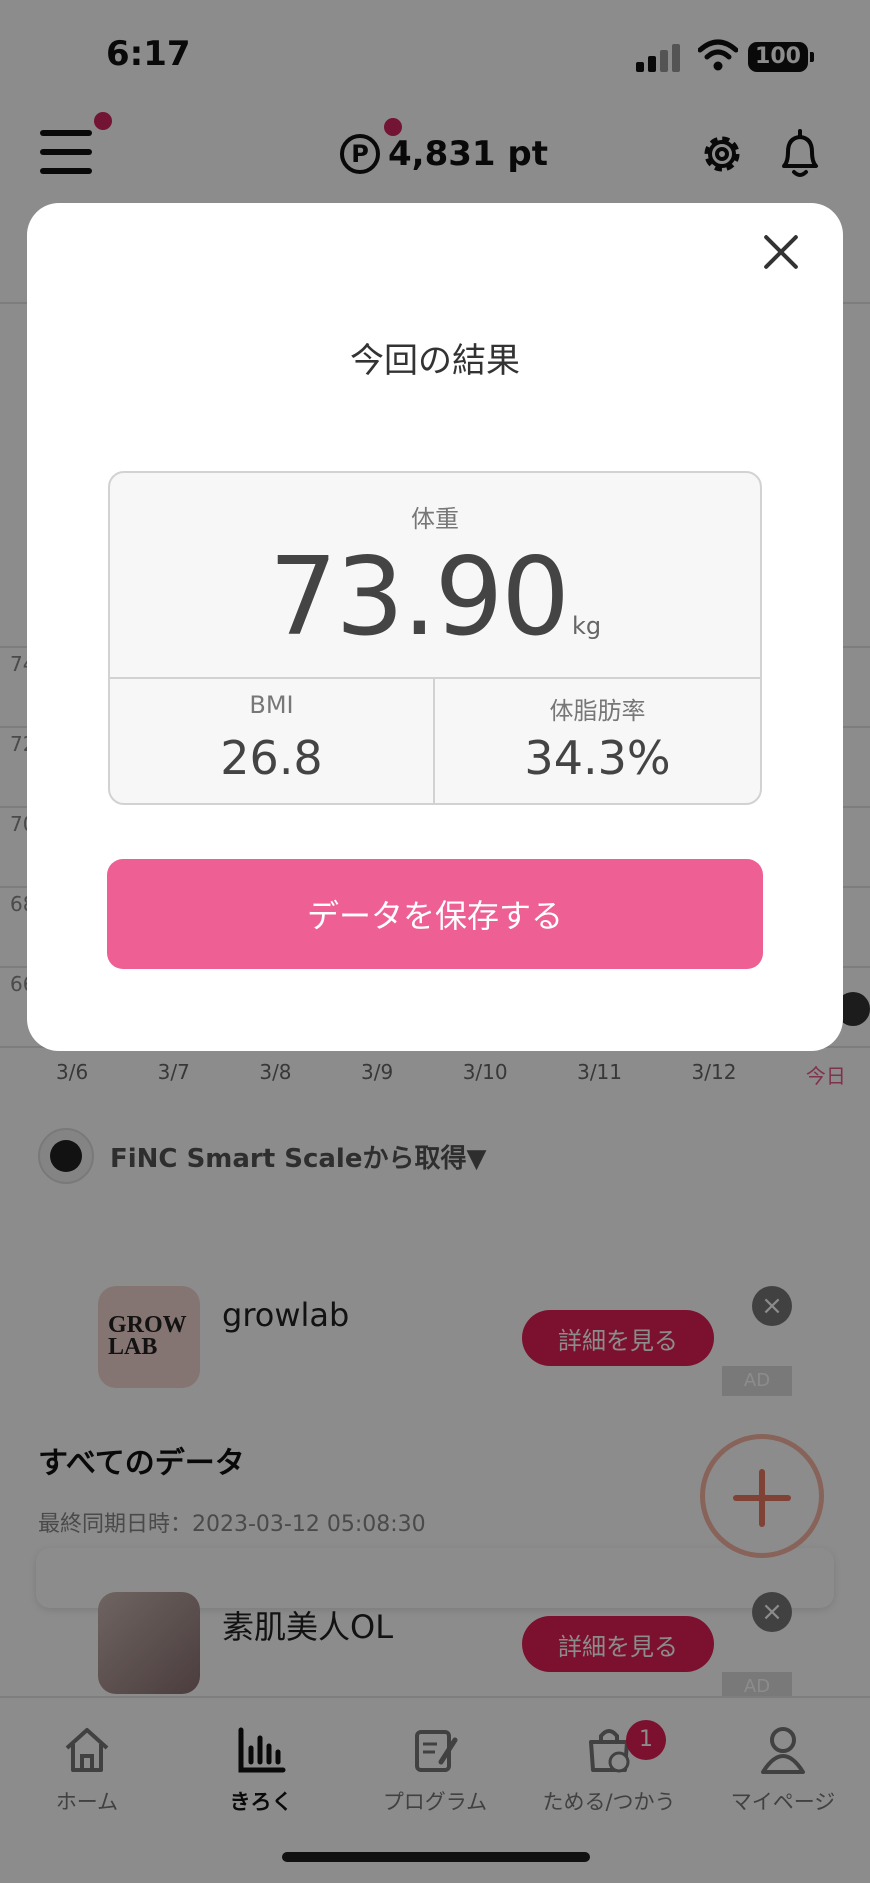  I want to click on bmi-section: BMI 26.8, so click(272, 740).